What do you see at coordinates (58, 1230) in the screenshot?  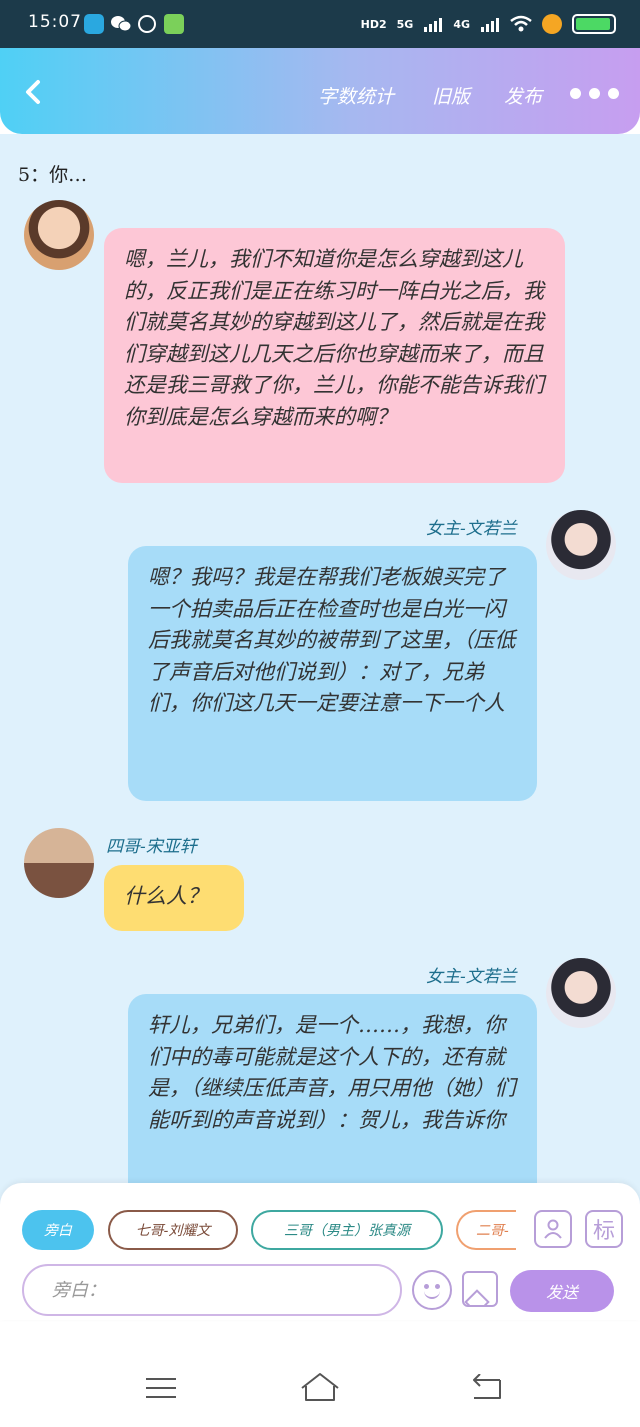 I see `role-chip-narrator: 旁白` at bounding box center [58, 1230].